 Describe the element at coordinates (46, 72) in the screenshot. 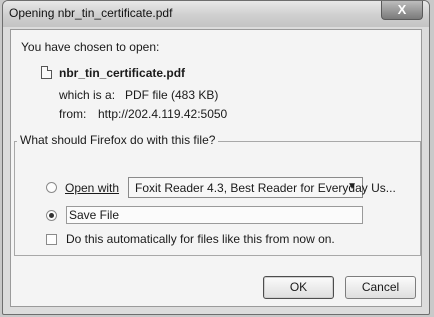

I see `document-icon` at that location.